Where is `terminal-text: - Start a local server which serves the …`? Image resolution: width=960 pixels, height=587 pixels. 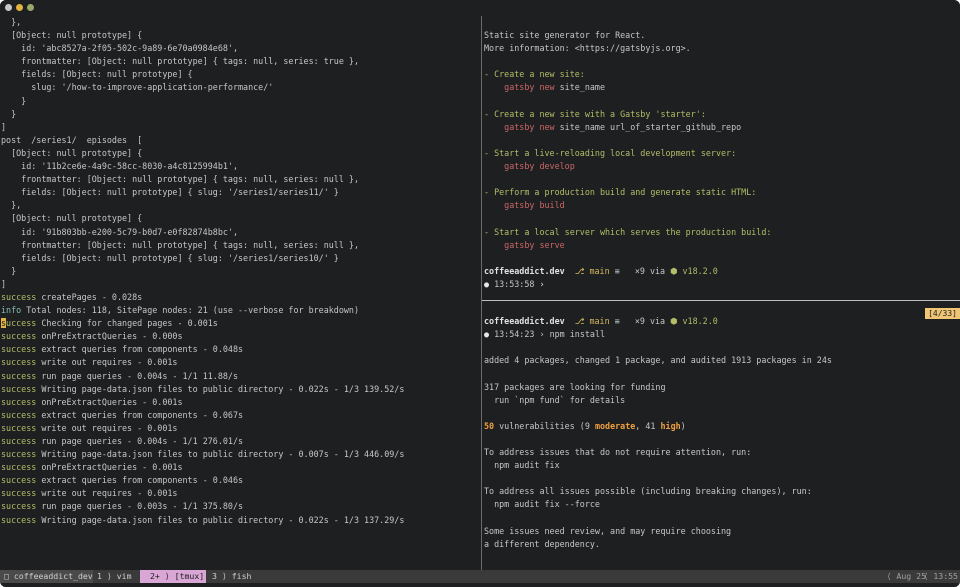 terminal-text: - Start a local server which serves the … is located at coordinates (628, 231).